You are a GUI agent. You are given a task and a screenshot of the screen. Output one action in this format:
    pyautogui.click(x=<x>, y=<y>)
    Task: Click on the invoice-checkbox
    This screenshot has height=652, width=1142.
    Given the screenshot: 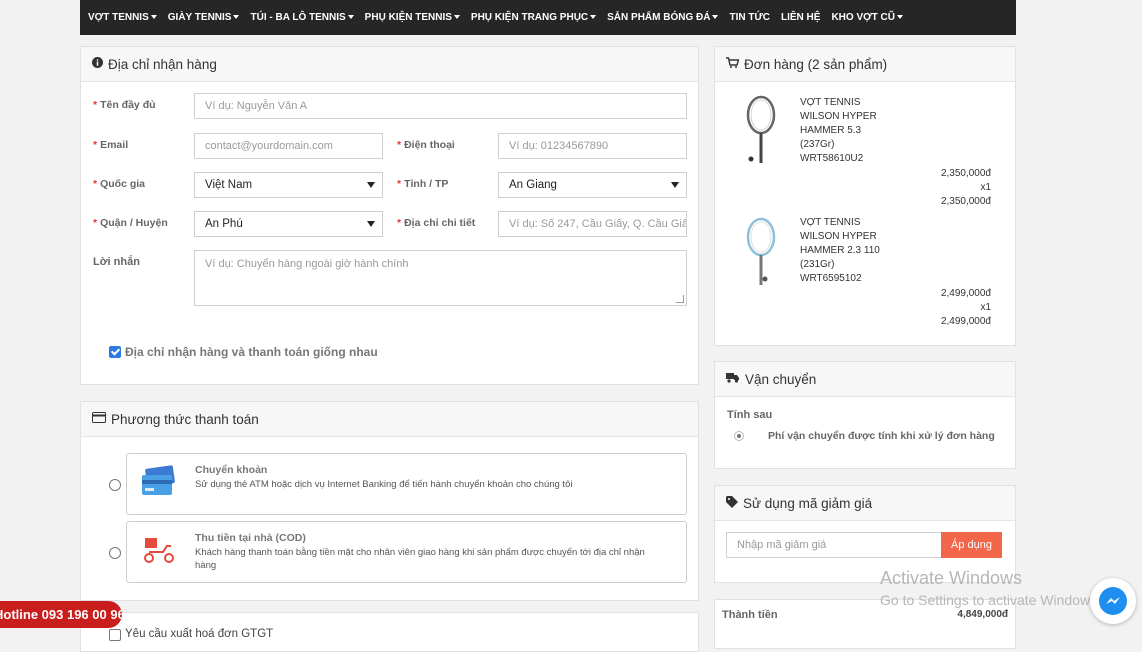 What is the action you would take?
    pyautogui.click(x=115, y=635)
    